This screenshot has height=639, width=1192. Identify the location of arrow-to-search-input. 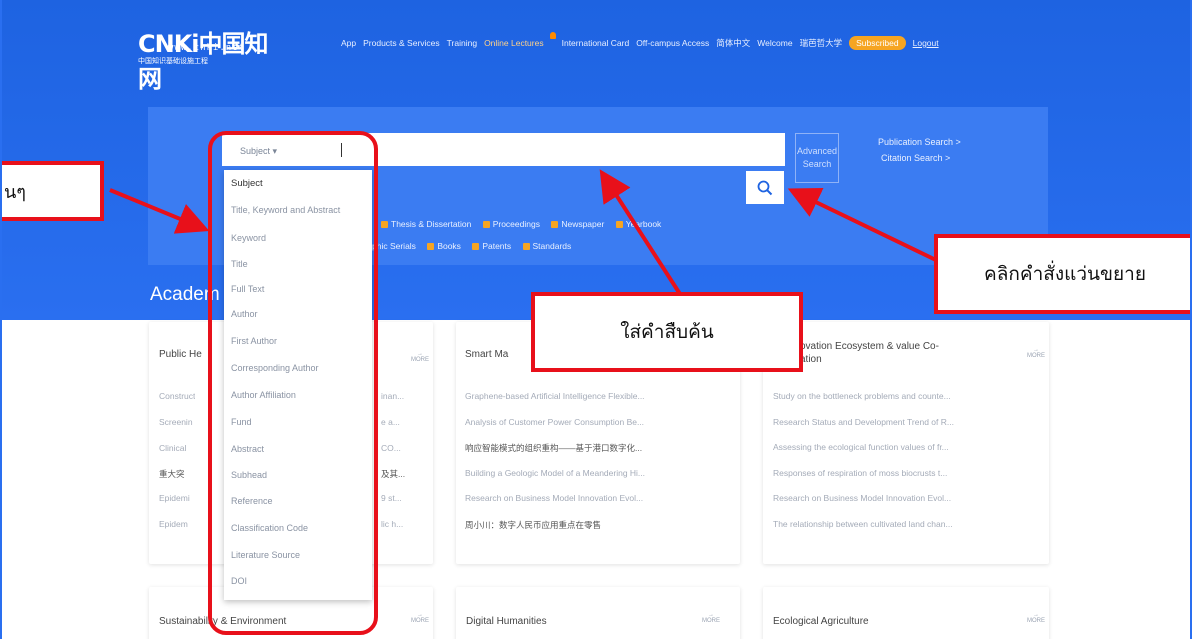
(640, 232).